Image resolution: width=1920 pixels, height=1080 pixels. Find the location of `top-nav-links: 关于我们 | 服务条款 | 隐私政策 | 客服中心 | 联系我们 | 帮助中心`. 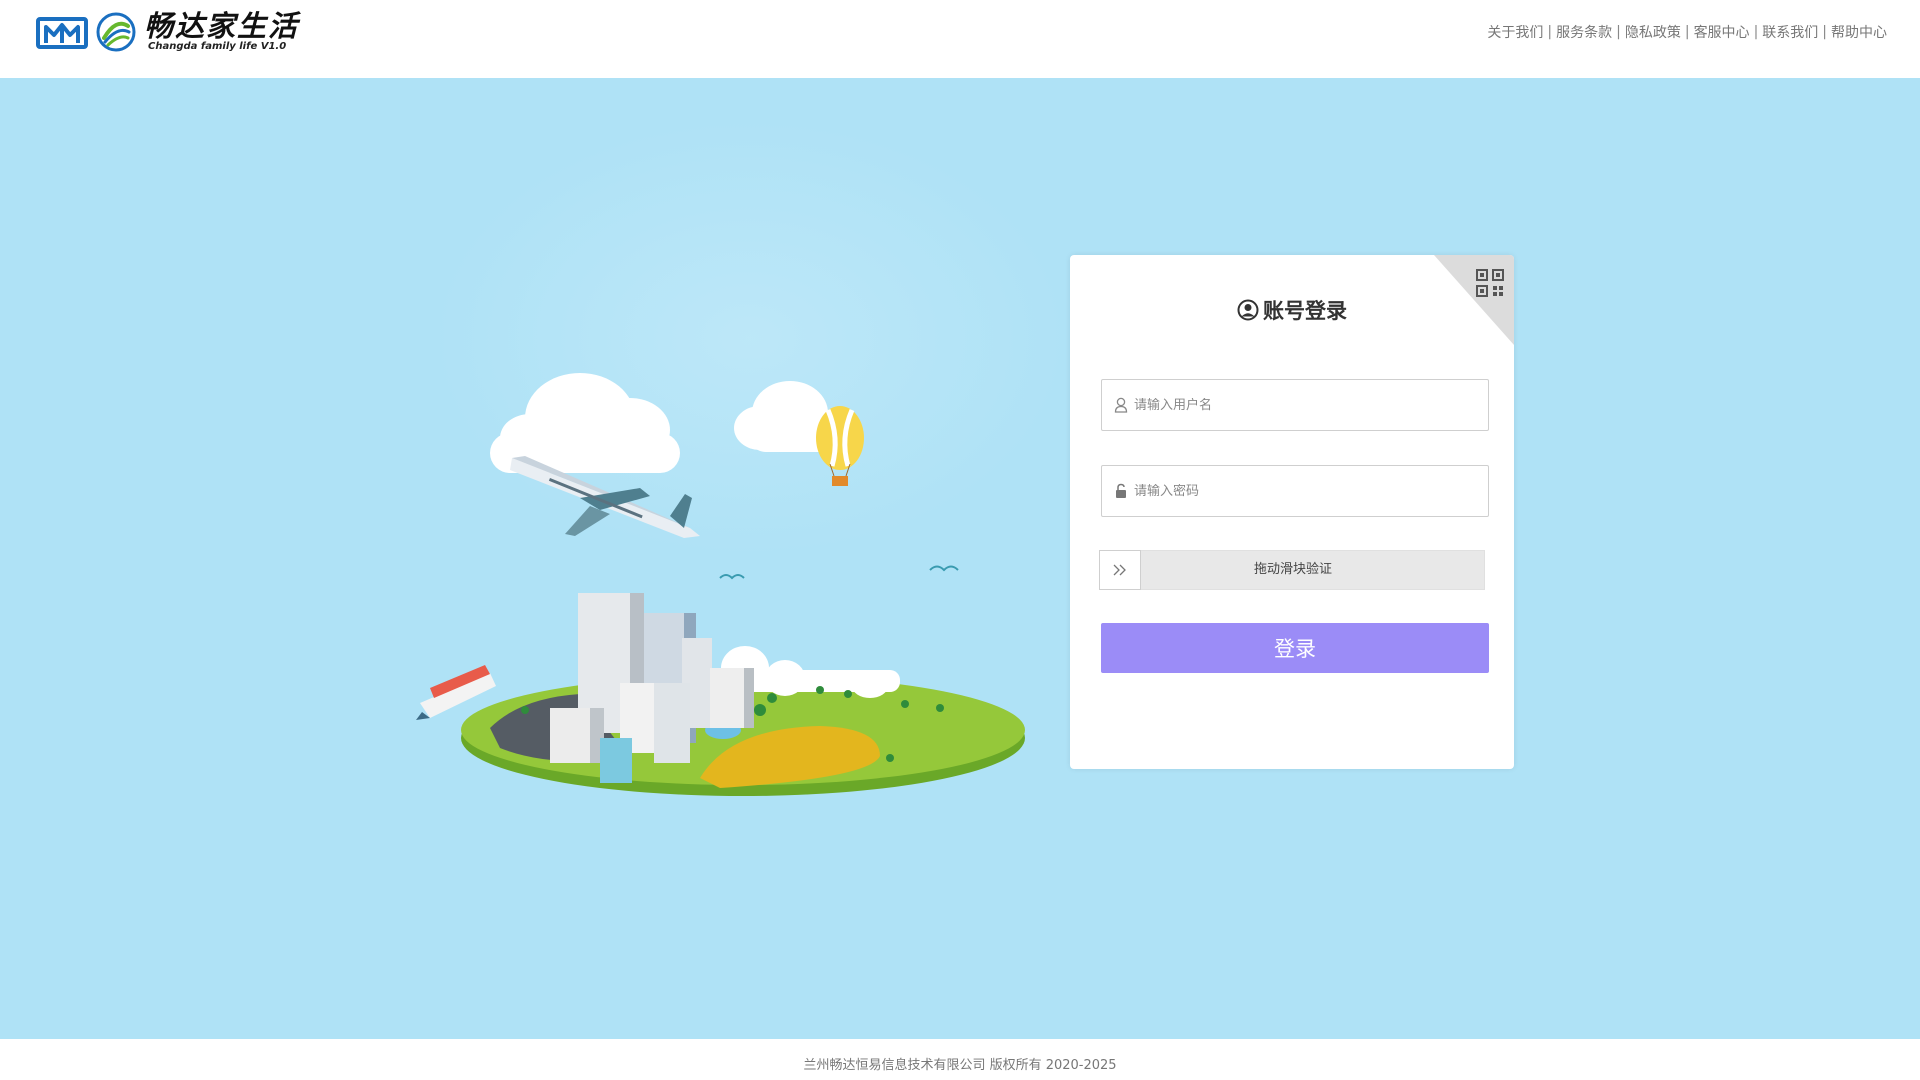

top-nav-links: 关于我们 | 服务条款 | 隐私政策 | 客服中心 | 联系我们 | 帮助中心 is located at coordinates (1687, 32).